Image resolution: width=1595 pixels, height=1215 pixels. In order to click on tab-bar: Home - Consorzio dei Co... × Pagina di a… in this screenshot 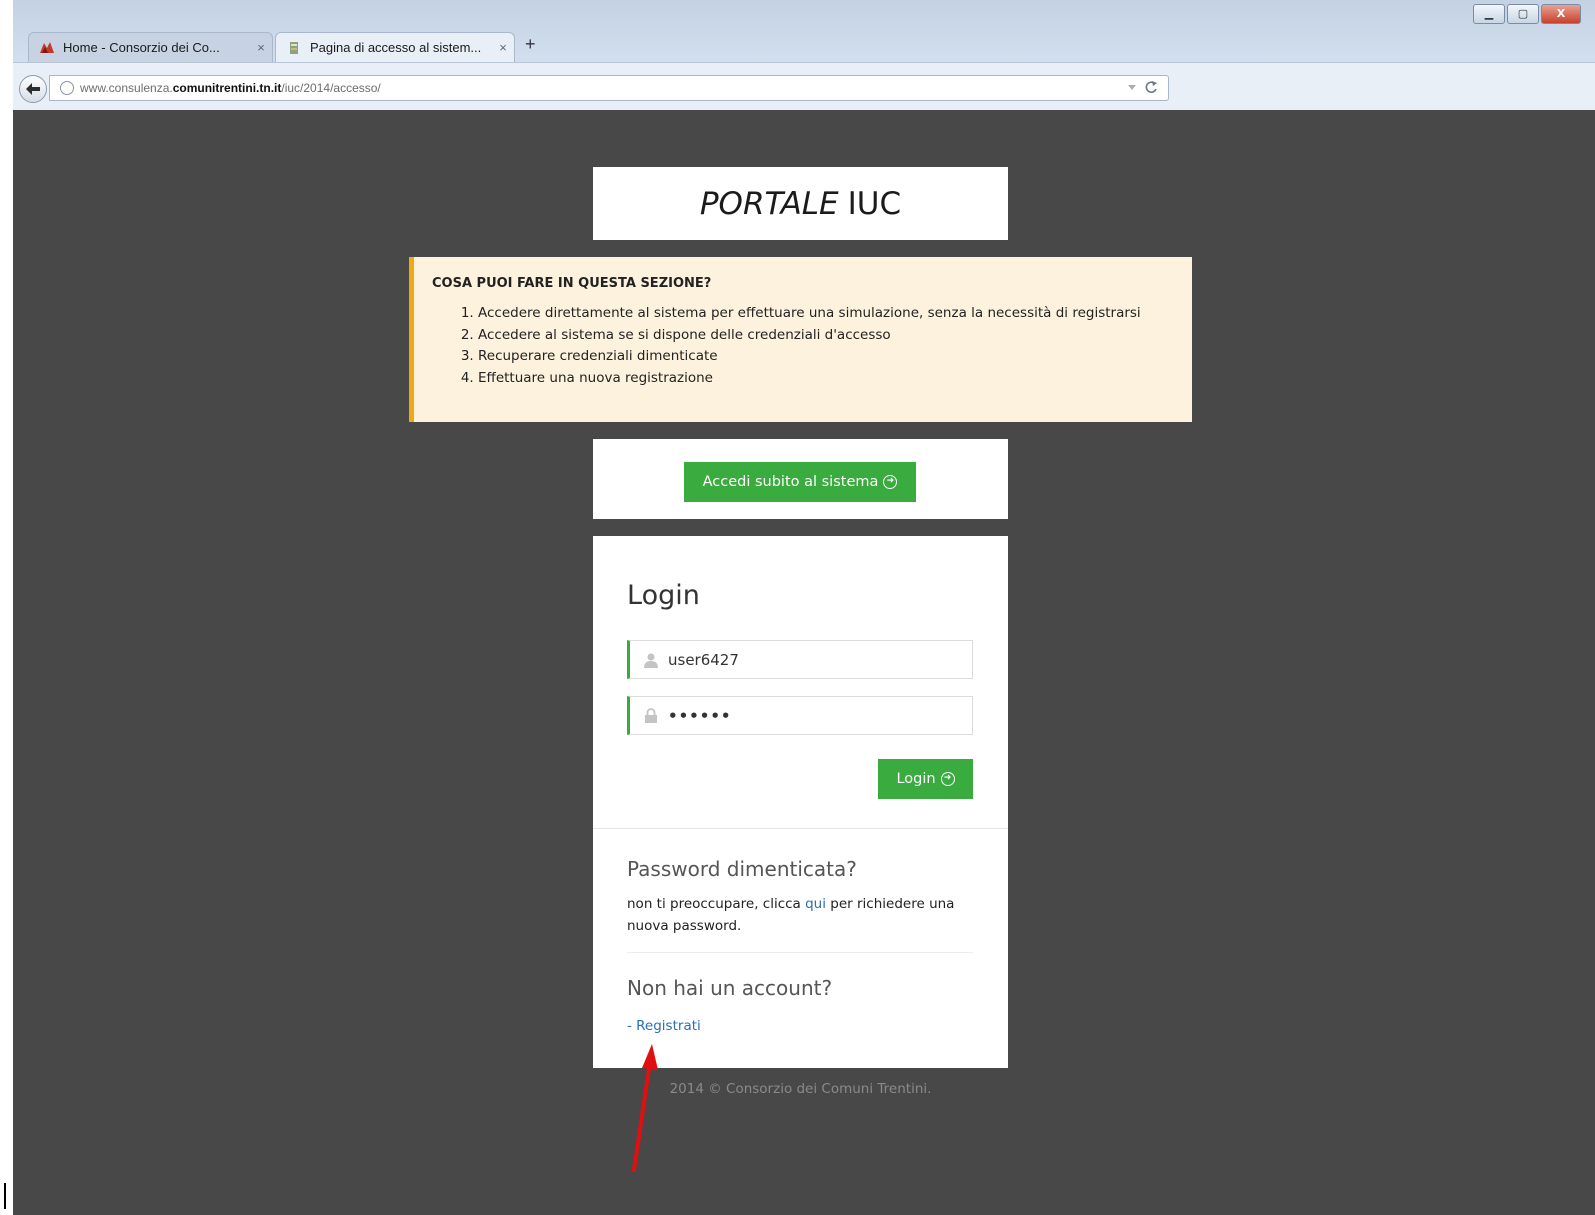, I will do `click(804, 31)`.